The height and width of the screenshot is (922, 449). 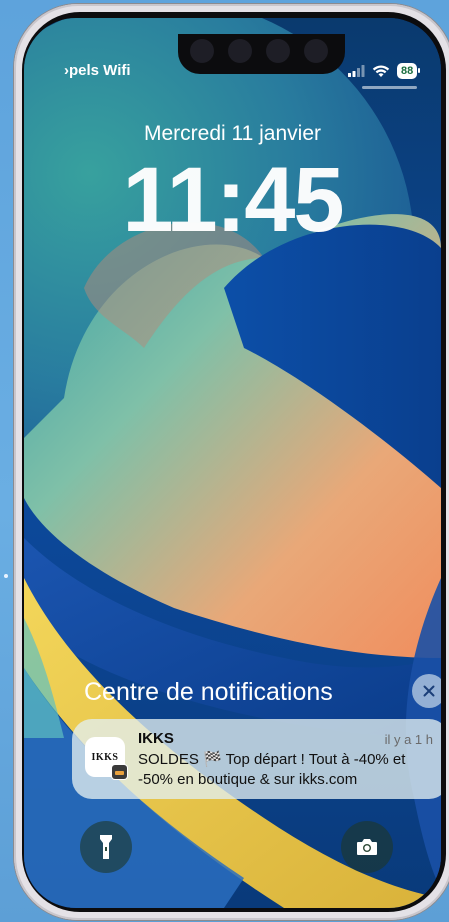 I want to click on notification-app-name: IKKS, so click(x=156, y=738).